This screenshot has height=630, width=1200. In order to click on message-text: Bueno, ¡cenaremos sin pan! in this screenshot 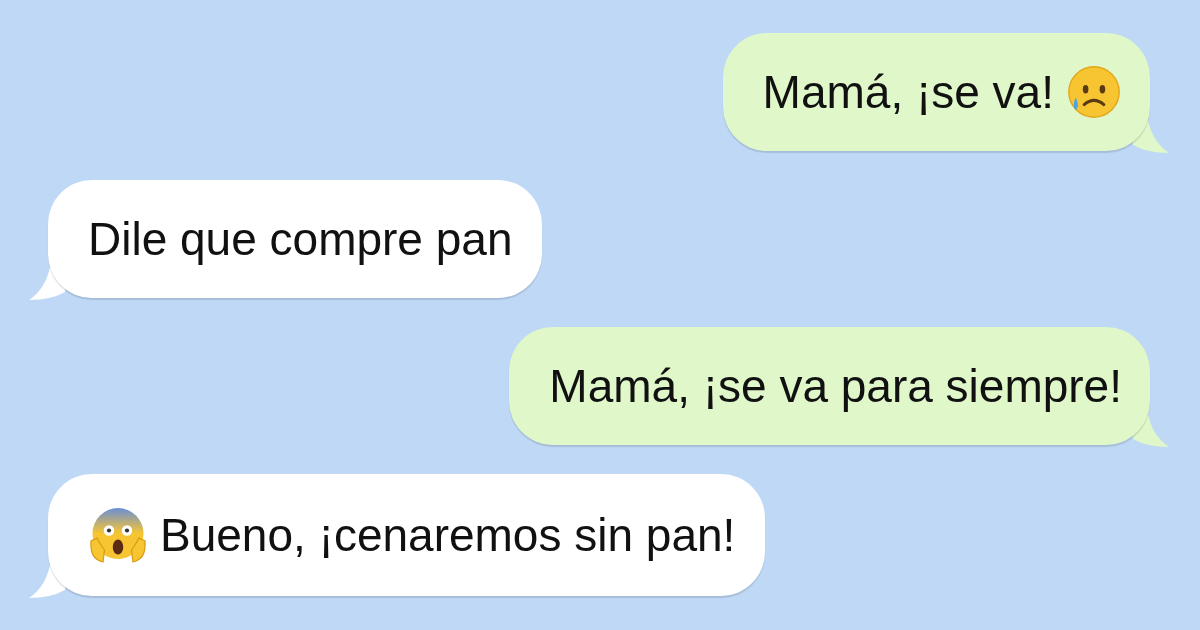, I will do `click(448, 535)`.